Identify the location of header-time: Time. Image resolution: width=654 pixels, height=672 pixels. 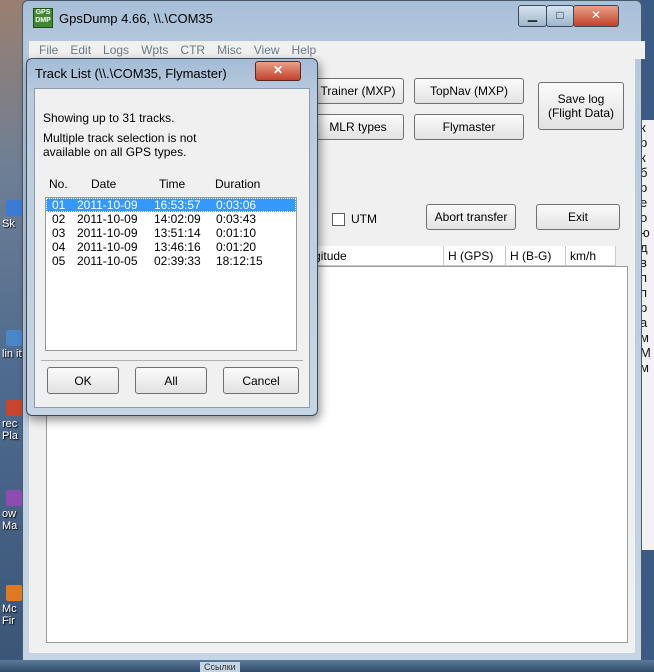
(172, 184).